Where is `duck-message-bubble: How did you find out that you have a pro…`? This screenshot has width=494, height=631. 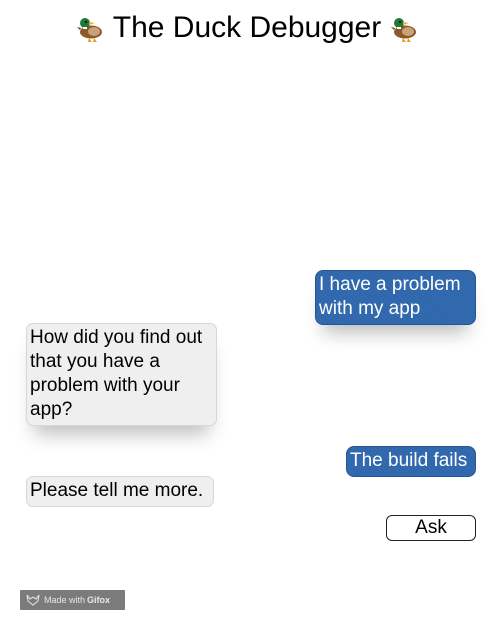 duck-message-bubble: How did you find out that you have a pro… is located at coordinates (121, 374).